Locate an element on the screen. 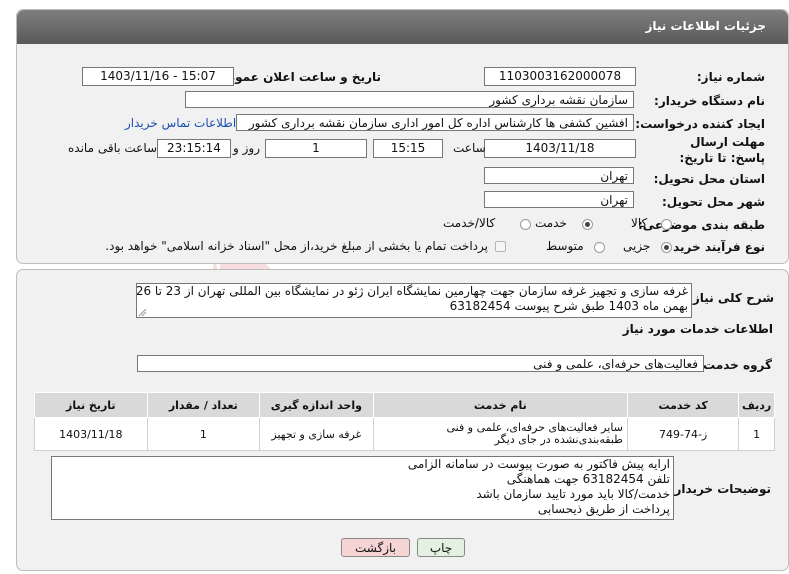  buyer-notes-label: توضیحات خریدار: is located at coordinates (720, 489).